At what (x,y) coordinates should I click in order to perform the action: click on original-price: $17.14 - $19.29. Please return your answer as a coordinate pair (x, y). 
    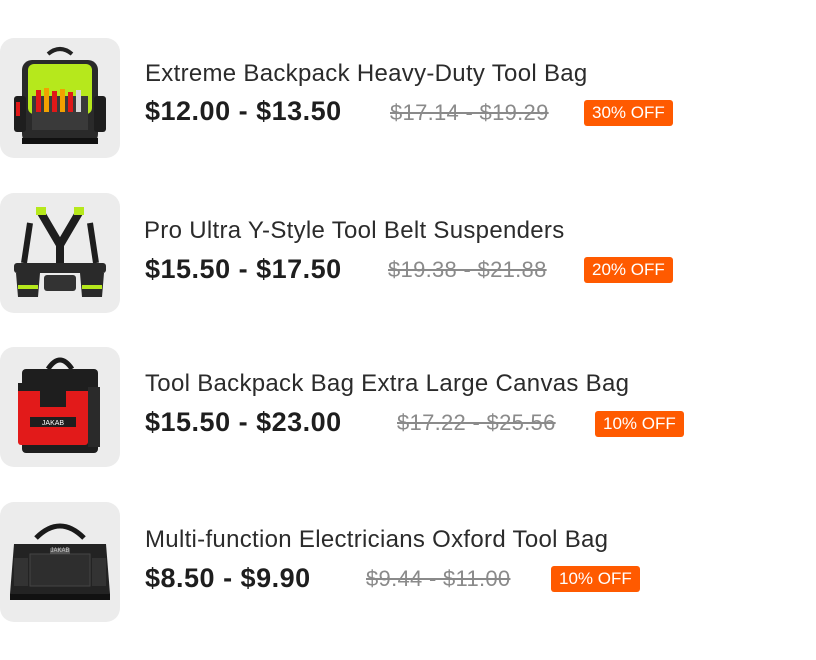
    Looking at the image, I should click on (469, 112).